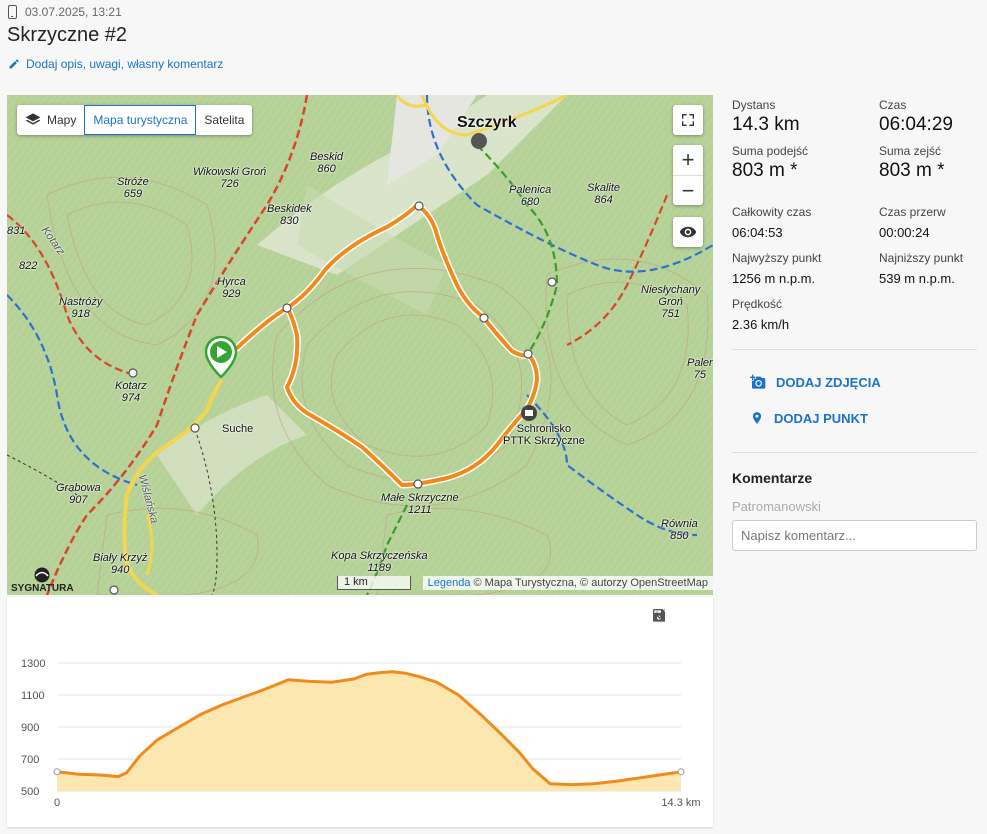  What do you see at coordinates (772, 478) in the screenshot?
I see `comments-heading: Komentarze` at bounding box center [772, 478].